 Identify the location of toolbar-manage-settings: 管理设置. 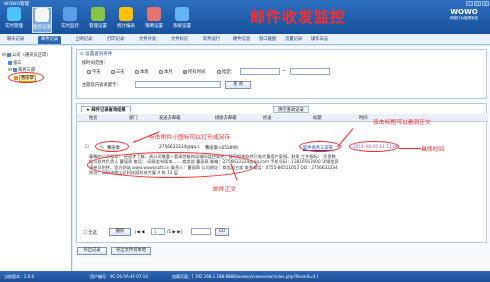
(98, 20).